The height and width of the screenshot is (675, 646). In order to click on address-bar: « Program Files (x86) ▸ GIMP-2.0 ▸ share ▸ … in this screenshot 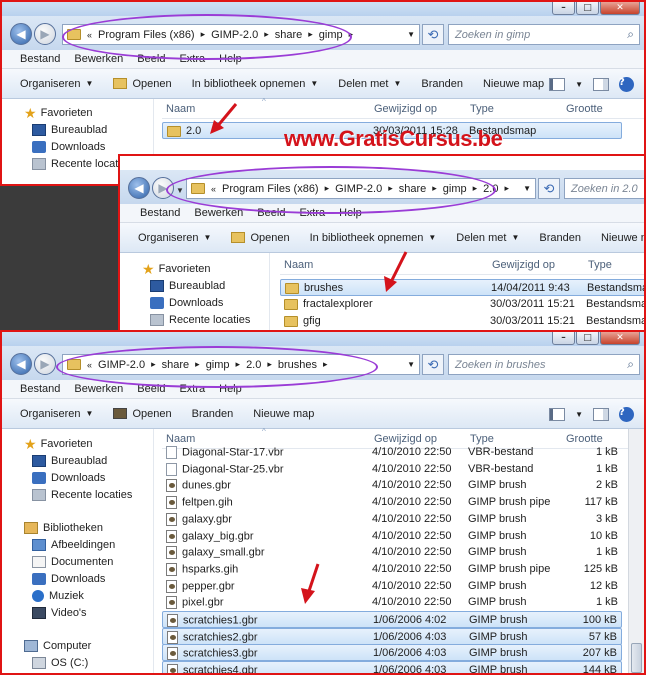, I will do `click(241, 34)`.